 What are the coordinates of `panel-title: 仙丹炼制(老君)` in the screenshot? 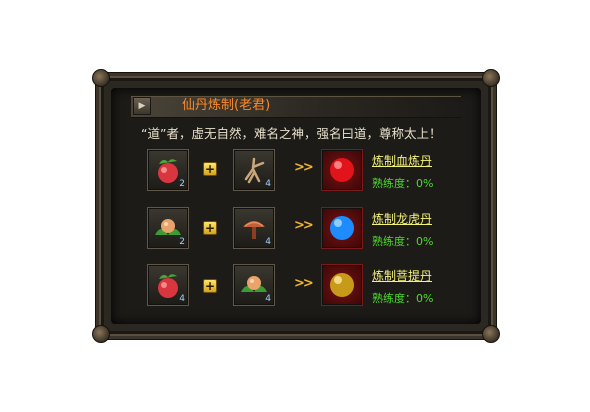 It's located at (226, 105).